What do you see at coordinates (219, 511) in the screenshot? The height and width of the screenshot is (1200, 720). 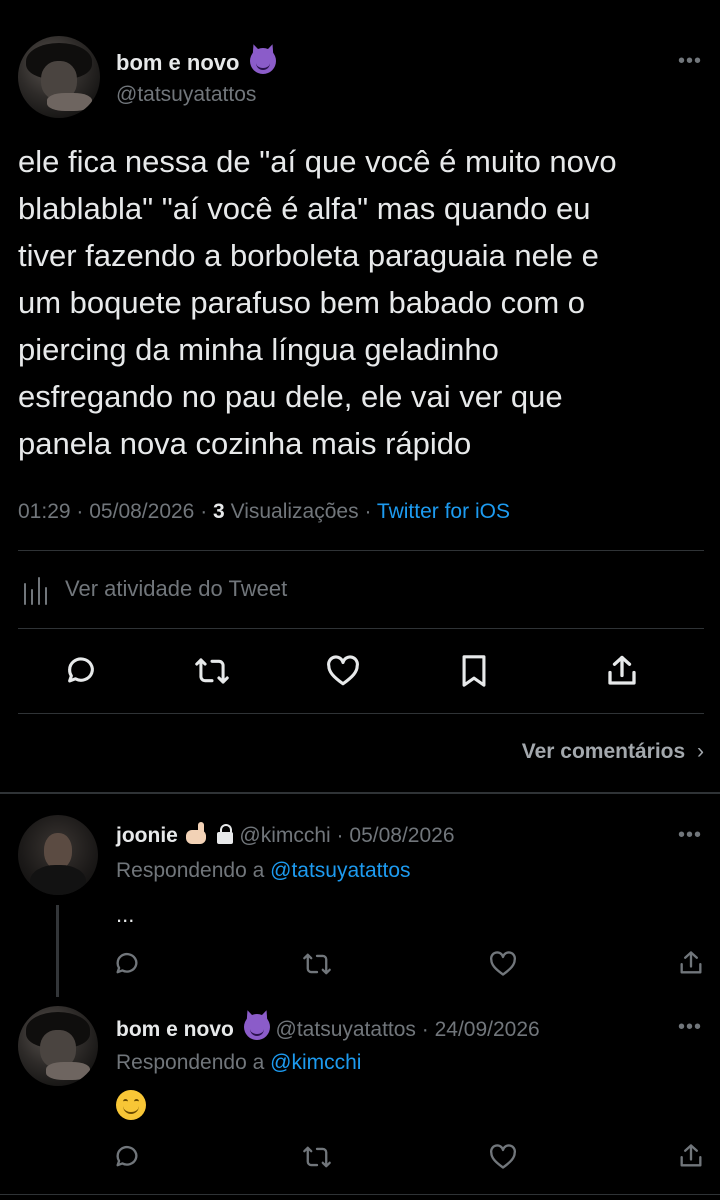 I see `views-count: 3` at bounding box center [219, 511].